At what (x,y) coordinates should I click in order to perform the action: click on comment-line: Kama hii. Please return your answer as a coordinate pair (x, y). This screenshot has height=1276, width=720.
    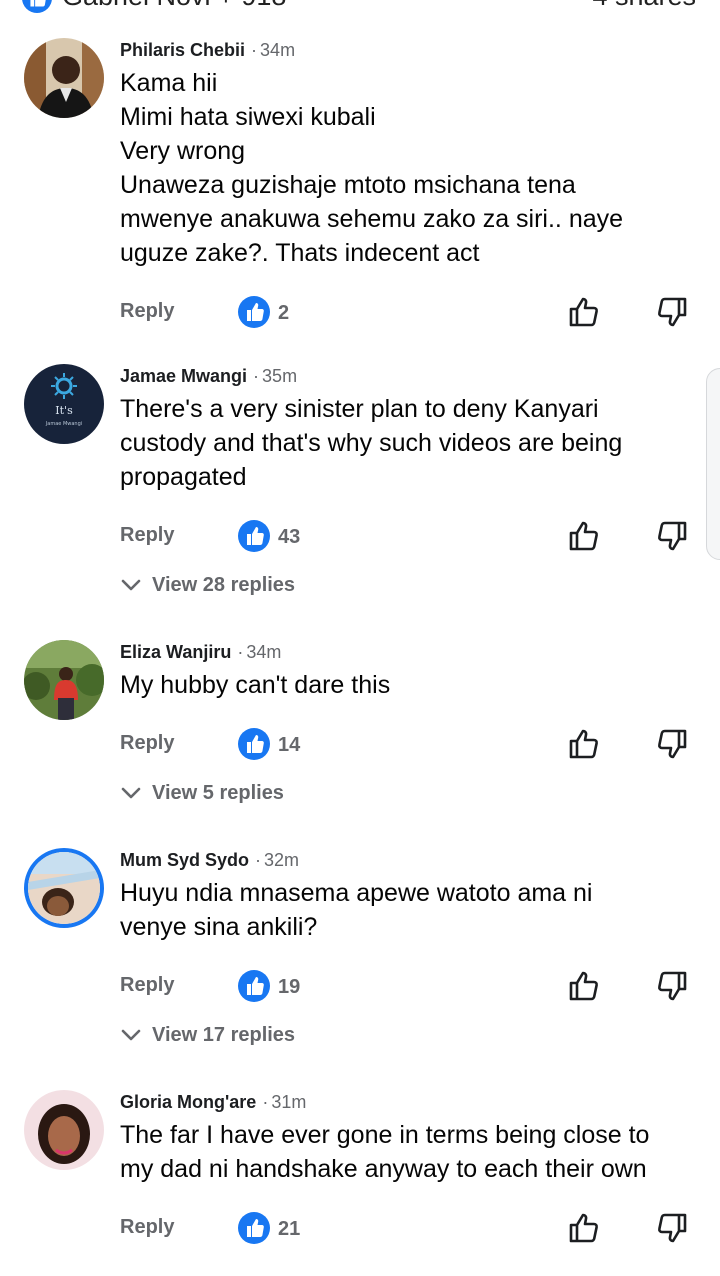
    Looking at the image, I should click on (169, 83).